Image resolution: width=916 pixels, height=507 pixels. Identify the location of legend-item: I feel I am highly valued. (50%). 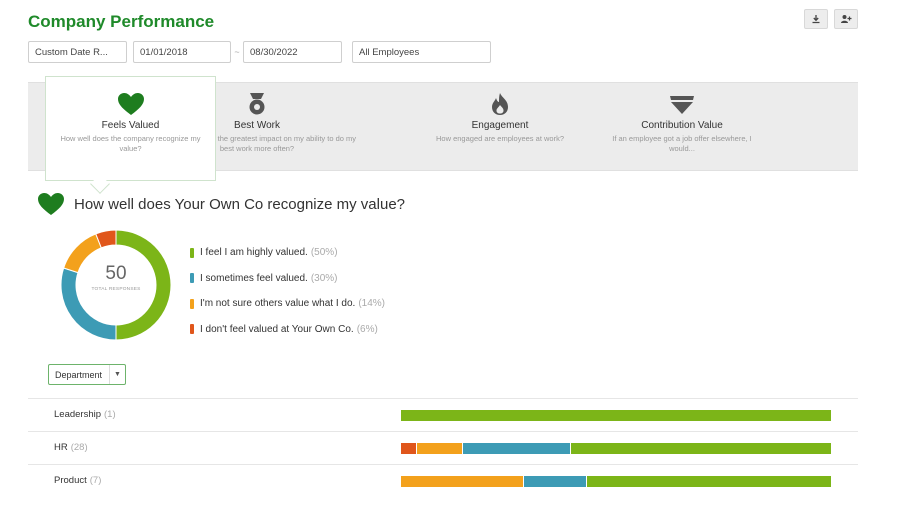
(287, 253).